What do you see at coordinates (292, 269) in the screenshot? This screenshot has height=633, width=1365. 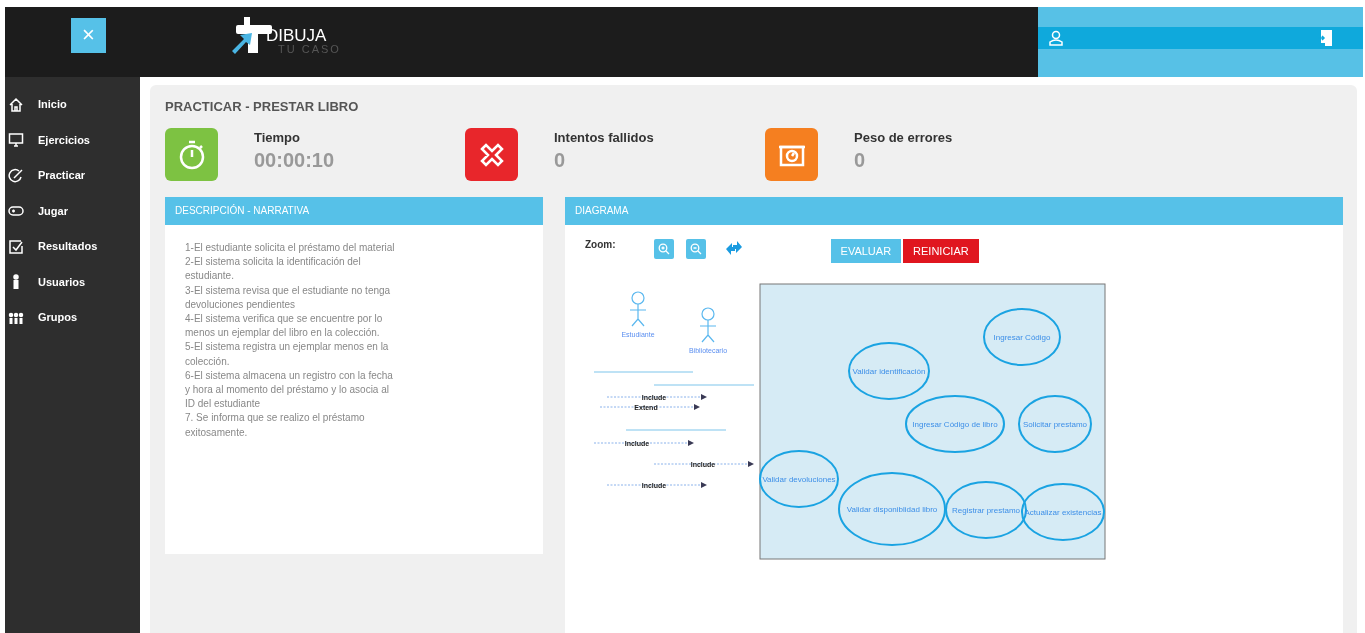 I see `narrative-step: 2-El sistema solicita la identificación del estudiante.` at bounding box center [292, 269].